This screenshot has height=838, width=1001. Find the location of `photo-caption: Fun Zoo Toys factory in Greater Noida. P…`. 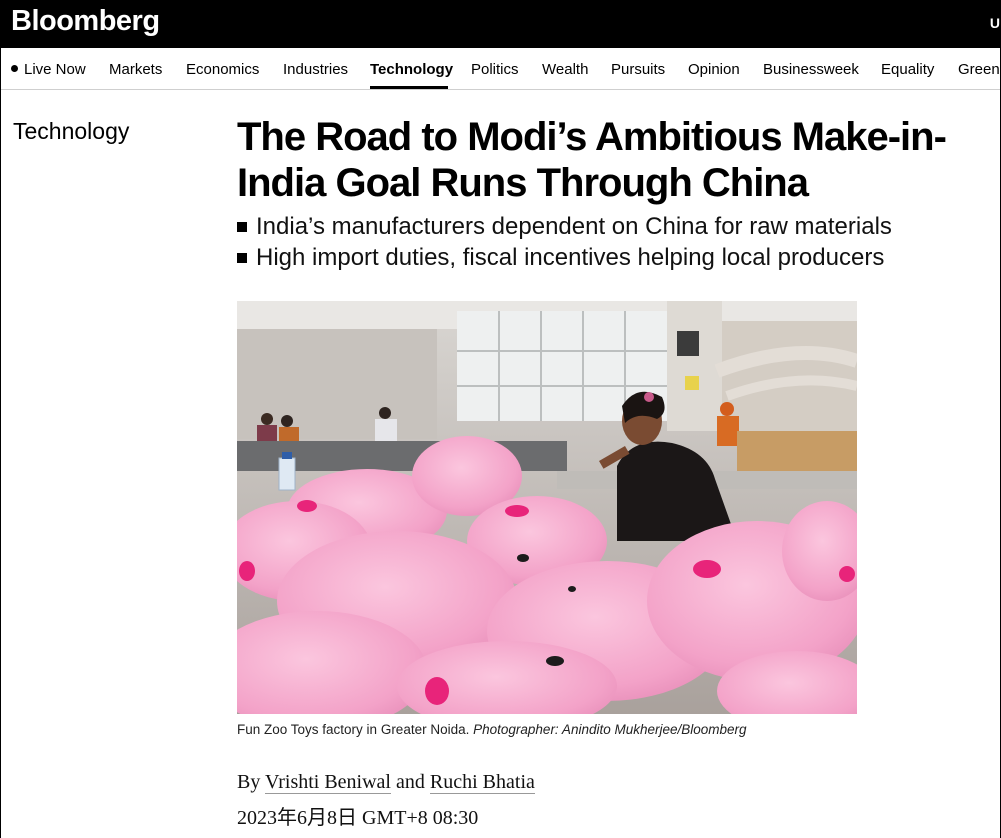

photo-caption: Fun Zoo Toys factory in Greater Noida. P… is located at coordinates (492, 729).